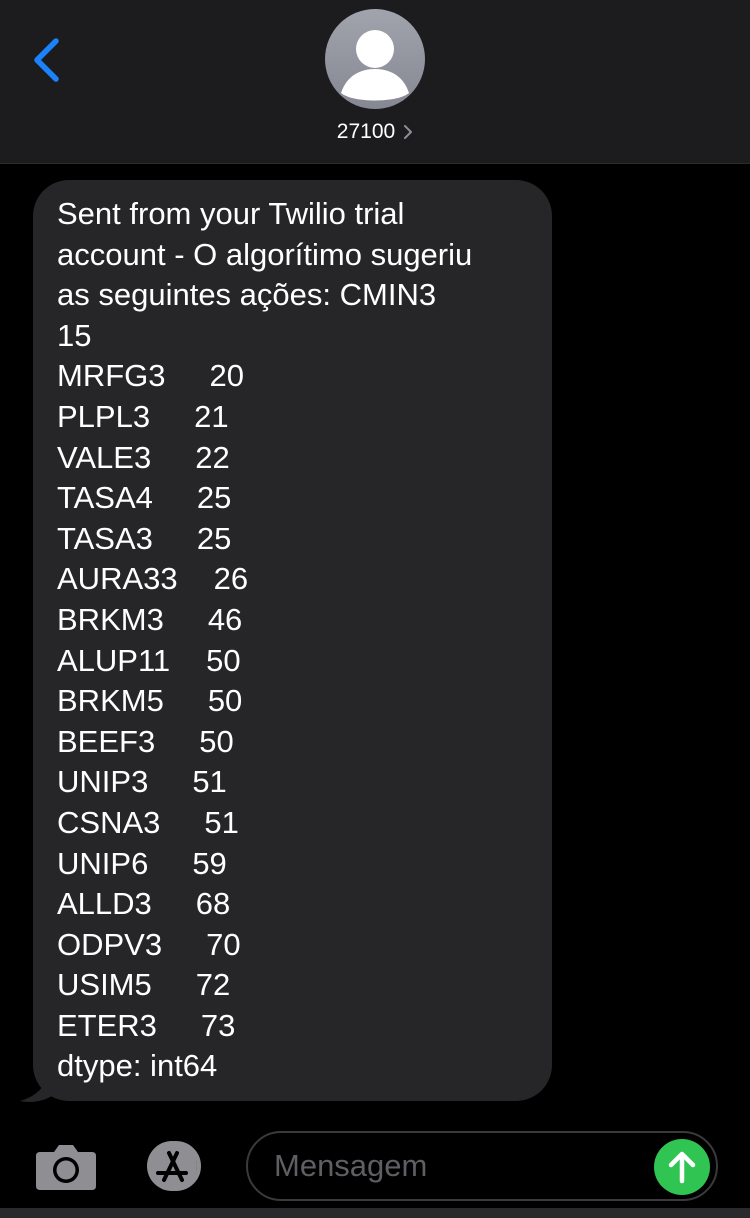  I want to click on ticker: ETER3, so click(107, 1025).